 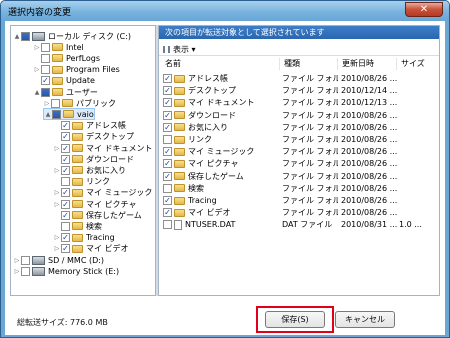 What do you see at coordinates (299, 49) in the screenshot?
I see `details-toolbar: 表示 ▾` at bounding box center [299, 49].